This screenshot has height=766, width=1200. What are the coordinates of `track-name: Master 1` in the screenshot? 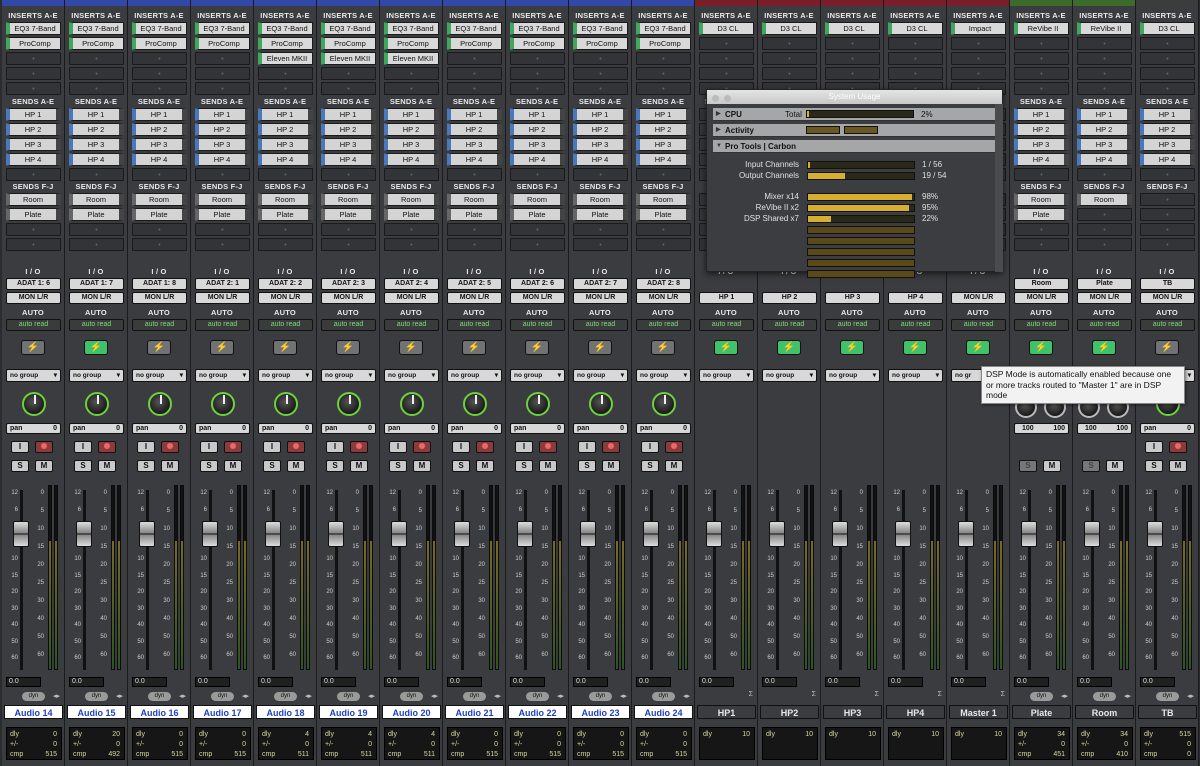 It's located at (978, 712).